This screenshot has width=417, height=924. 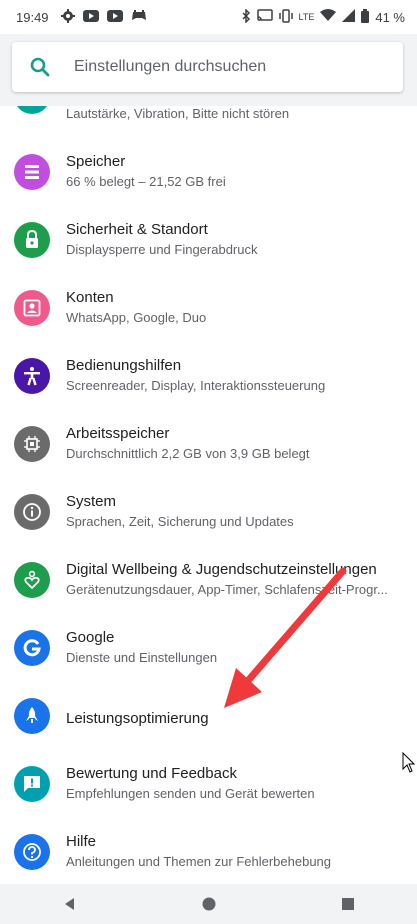 I want to click on signal-icon, so click(x=349, y=17).